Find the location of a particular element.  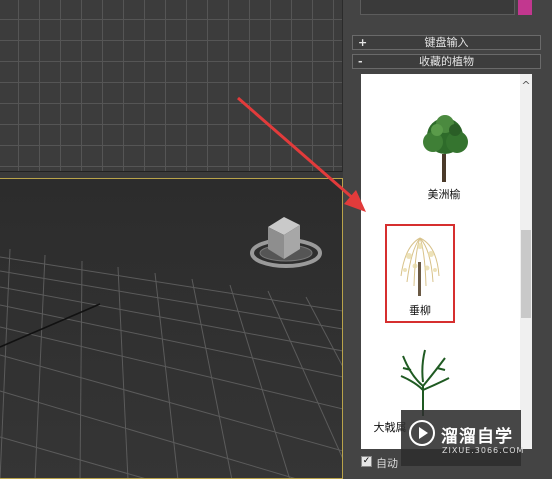

keyboard-input-rollout: + 键盘输入 is located at coordinates (446, 42).